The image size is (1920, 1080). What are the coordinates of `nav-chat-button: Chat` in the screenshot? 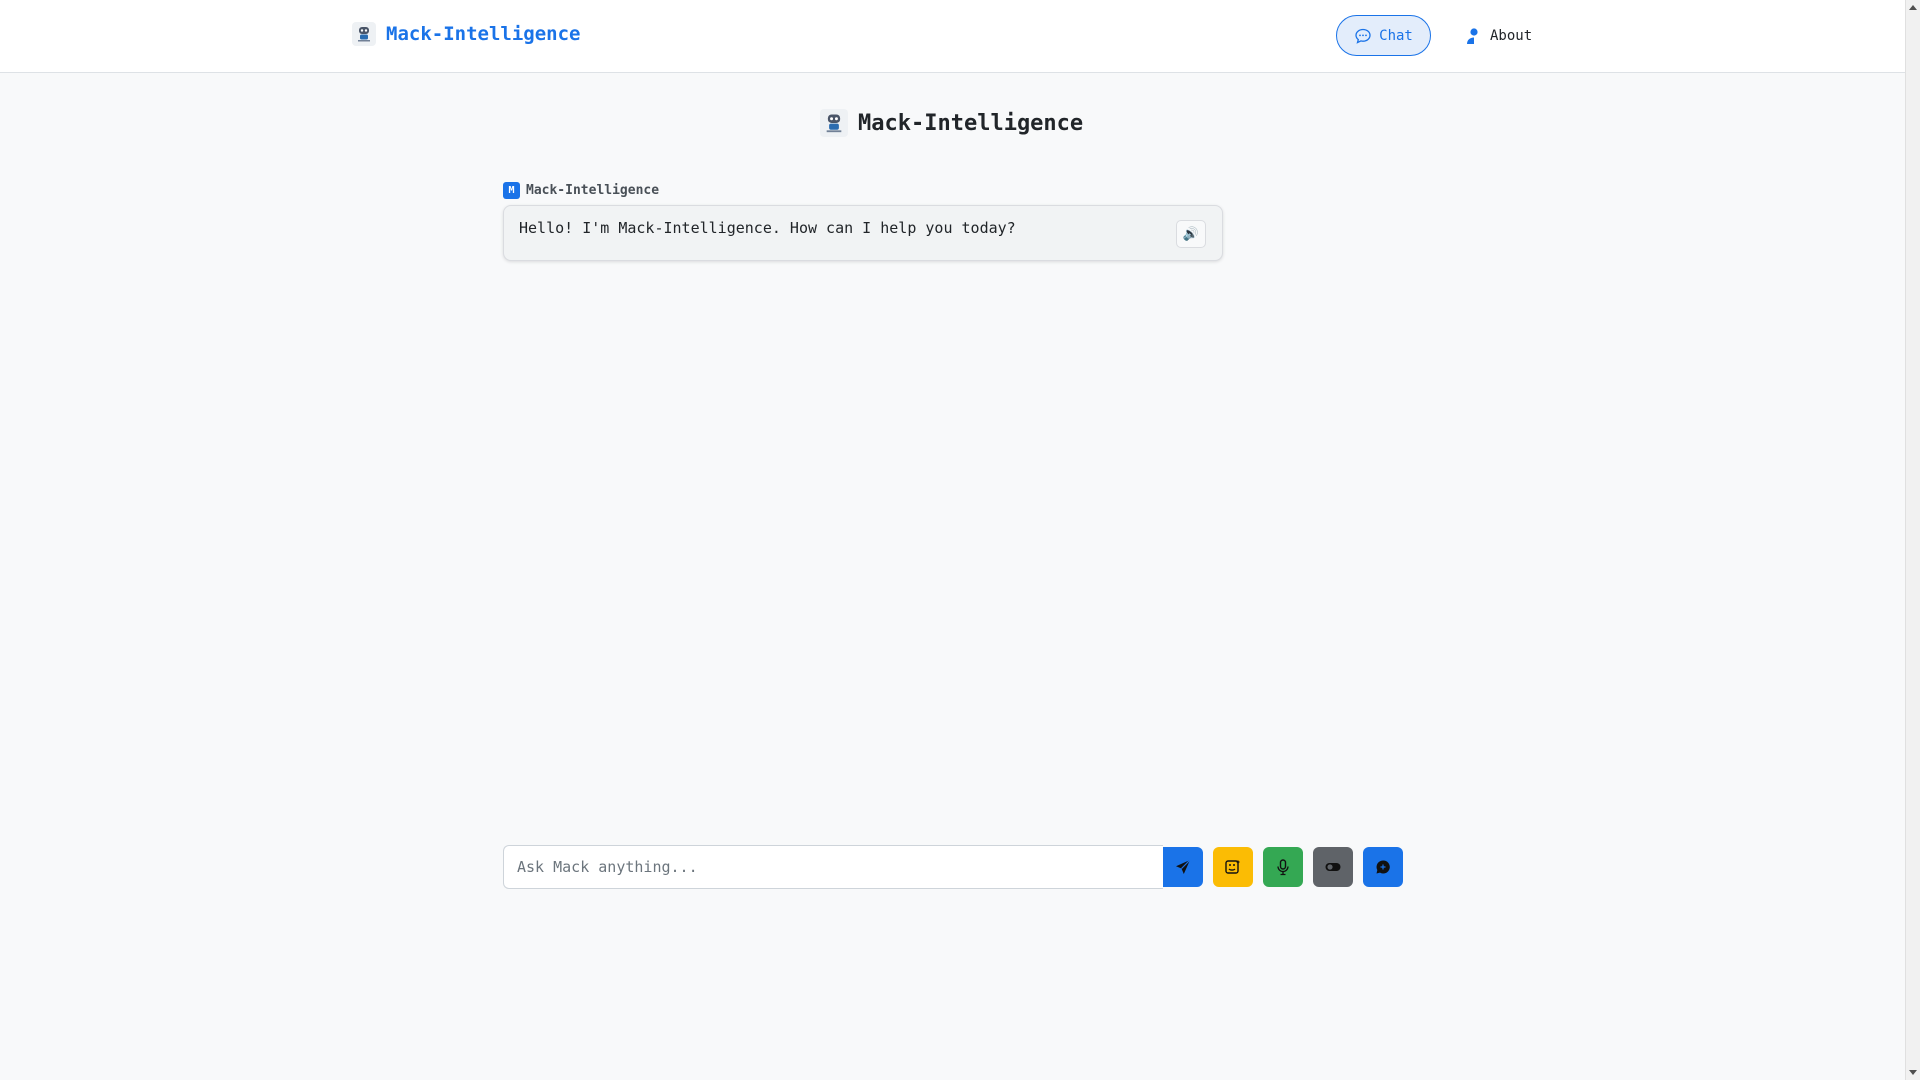 It's located at (1383, 35).